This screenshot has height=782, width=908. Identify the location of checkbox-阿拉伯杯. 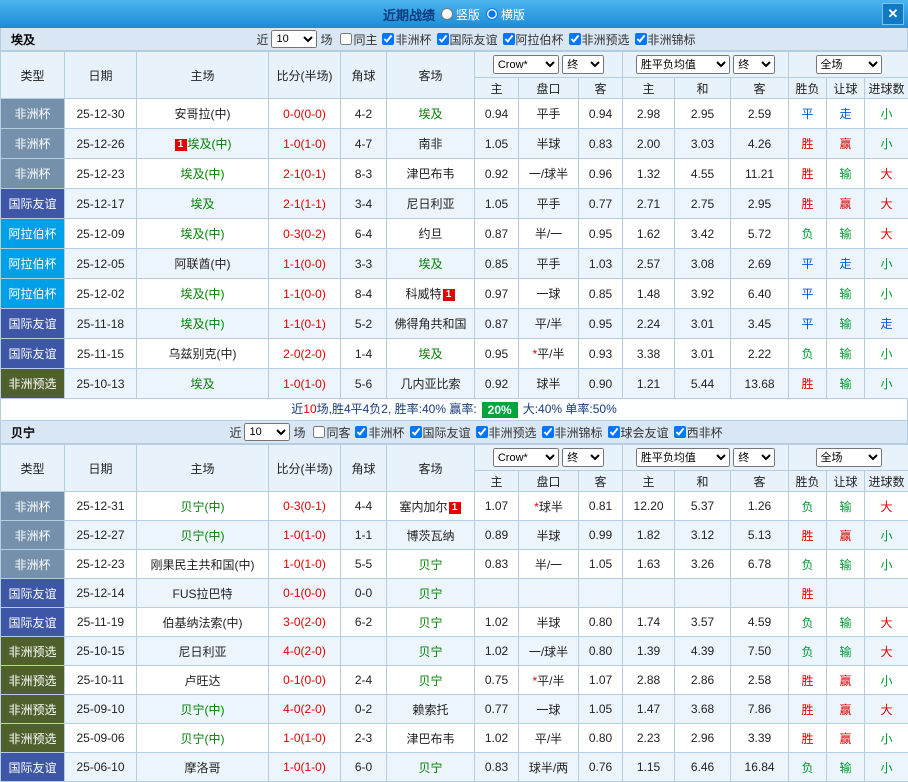
(509, 39).